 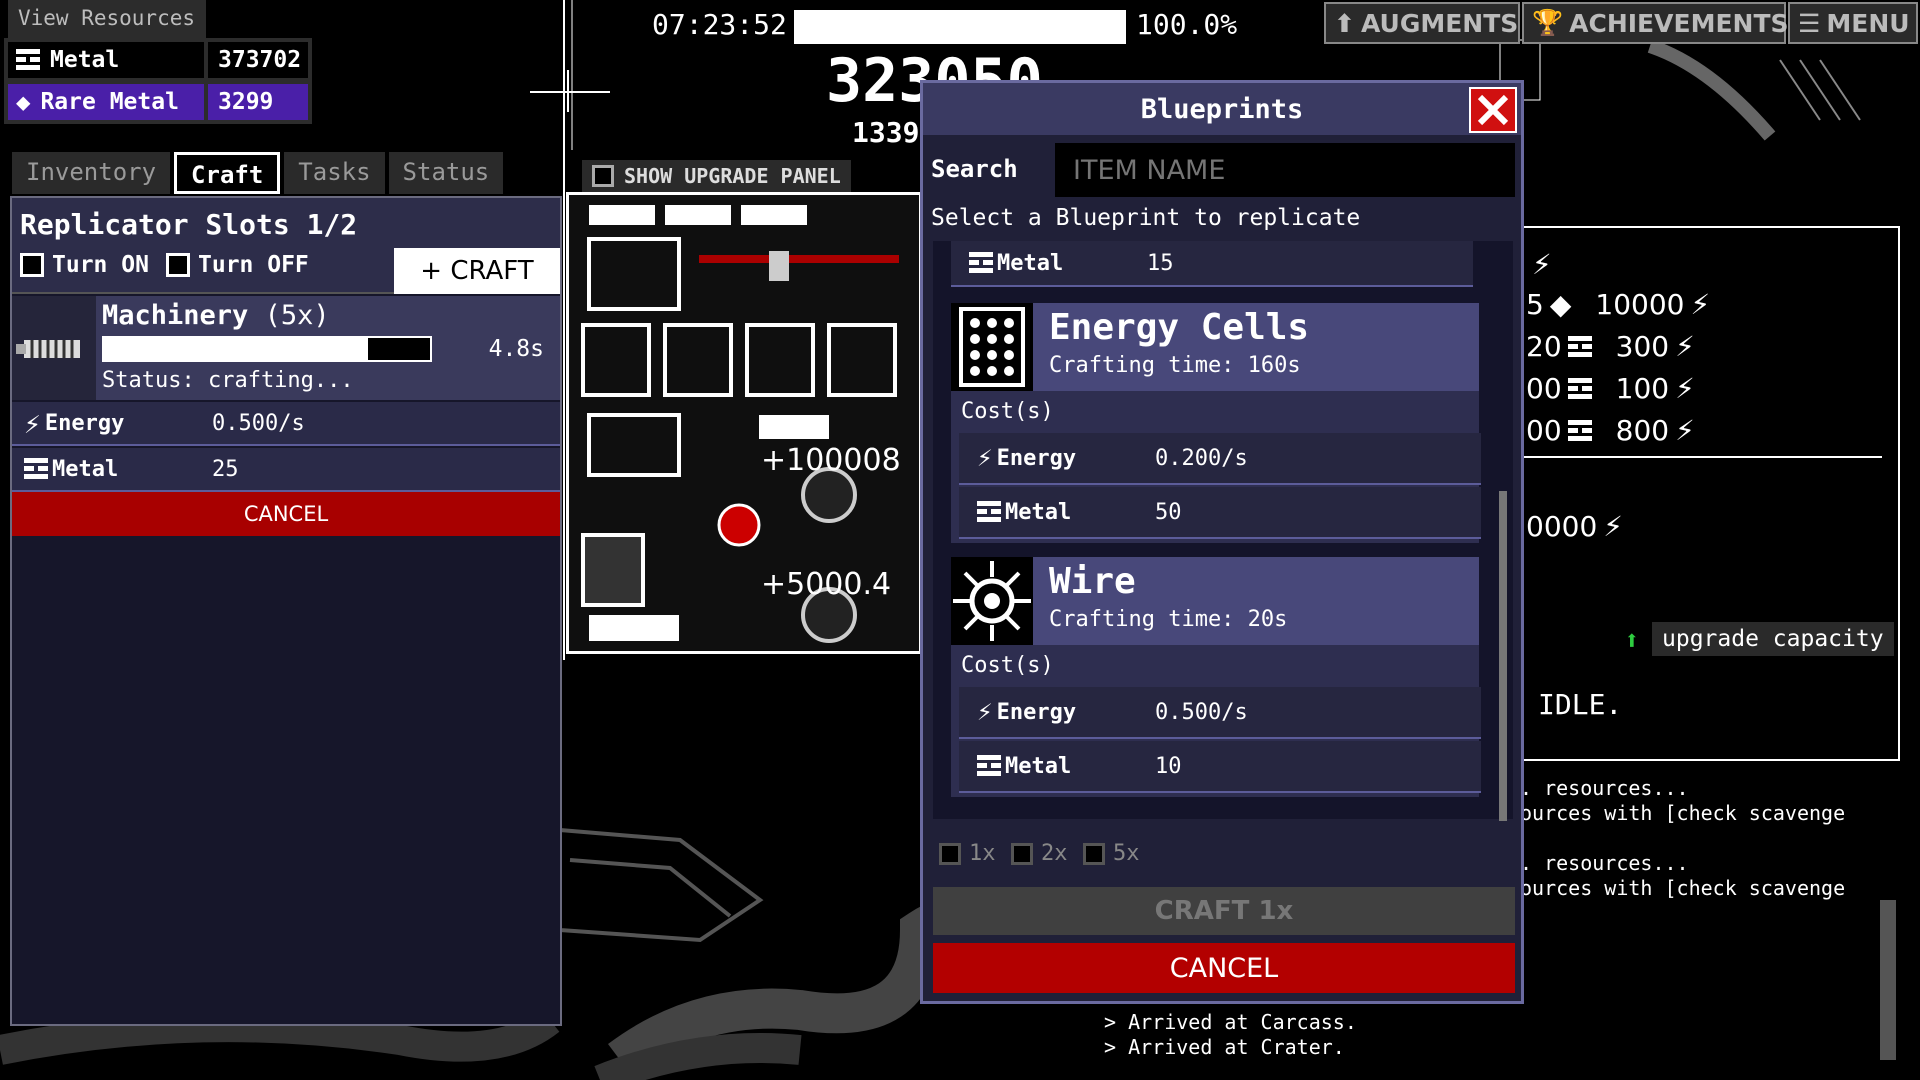 What do you see at coordinates (1560, 304) in the screenshot?
I see `diamond-icon: ◆` at bounding box center [1560, 304].